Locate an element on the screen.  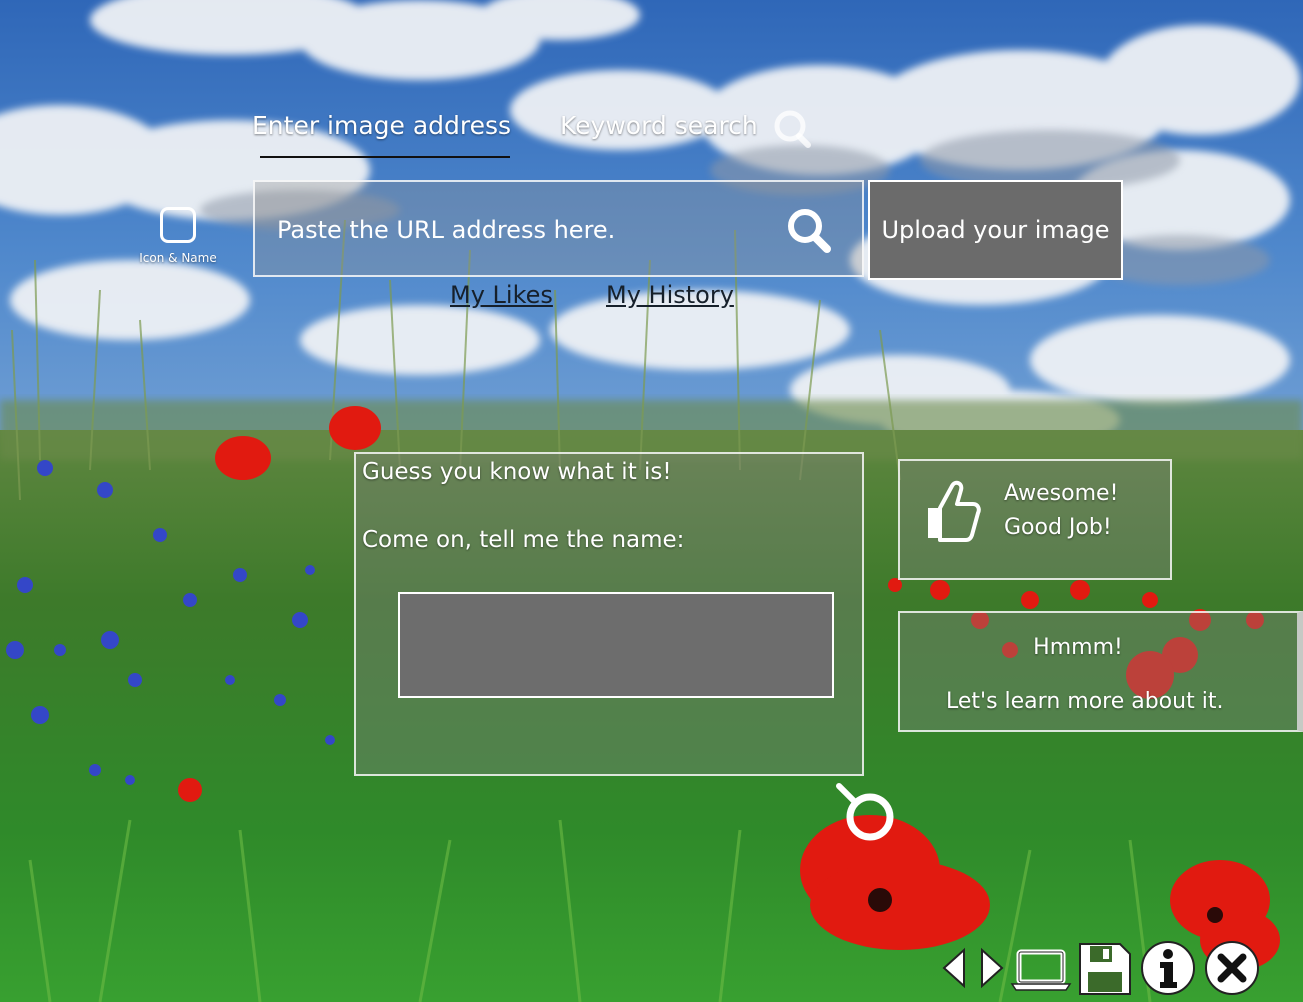
my-likes-link: My Likes is located at coordinates (501, 295).